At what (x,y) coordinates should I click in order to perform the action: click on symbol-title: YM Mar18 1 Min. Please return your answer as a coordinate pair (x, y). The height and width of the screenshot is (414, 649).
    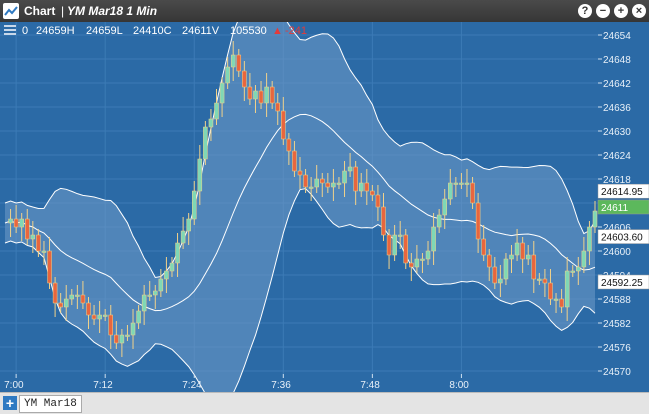
    Looking at the image, I should click on (112, 11).